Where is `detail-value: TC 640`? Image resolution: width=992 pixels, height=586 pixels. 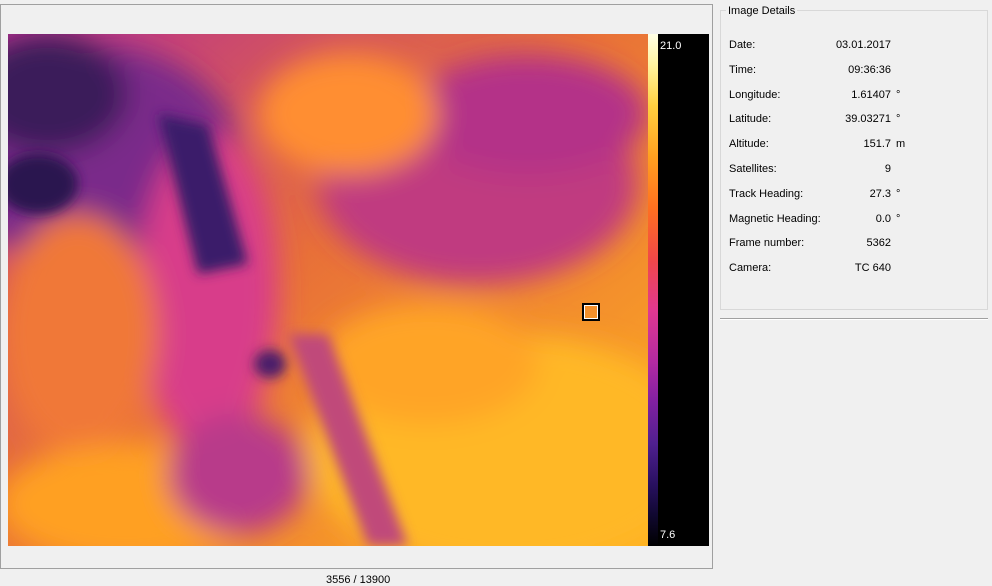 detail-value: TC 640 is located at coordinates (872, 268).